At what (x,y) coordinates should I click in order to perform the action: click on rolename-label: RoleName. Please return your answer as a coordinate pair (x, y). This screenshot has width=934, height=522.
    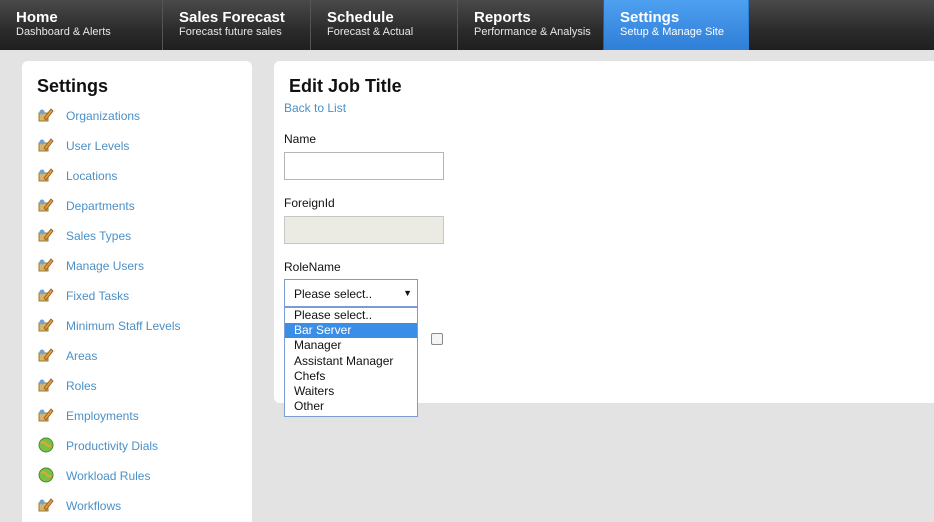
    Looking at the image, I should click on (312, 267).